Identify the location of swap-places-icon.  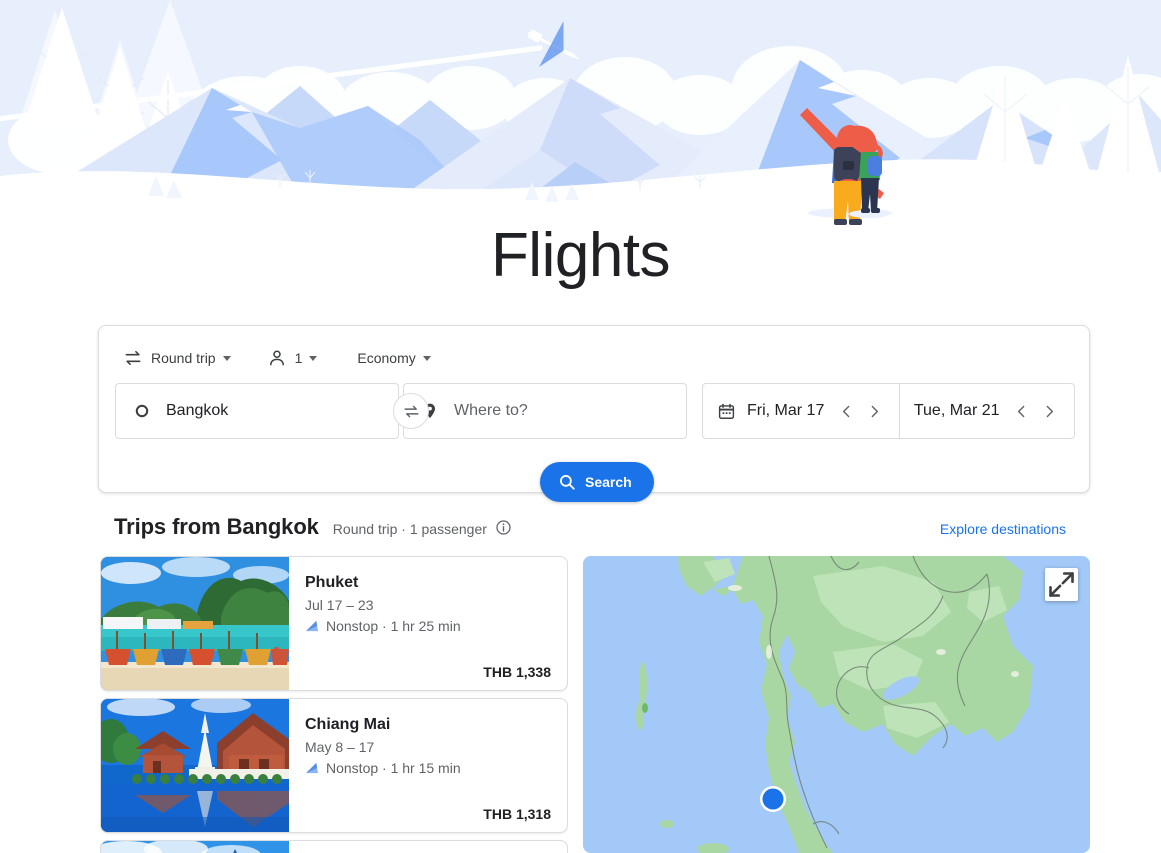
(411, 411).